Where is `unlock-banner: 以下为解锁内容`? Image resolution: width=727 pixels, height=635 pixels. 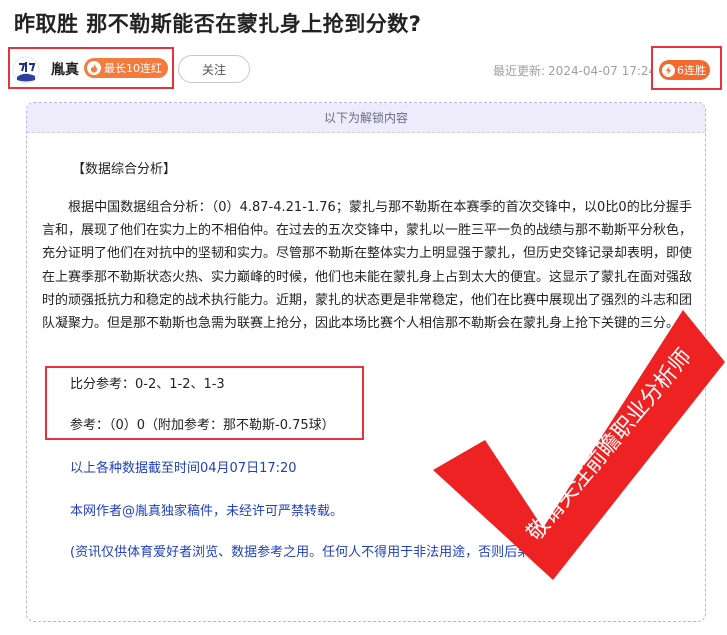 unlock-banner: 以下为解锁内容 is located at coordinates (366, 118).